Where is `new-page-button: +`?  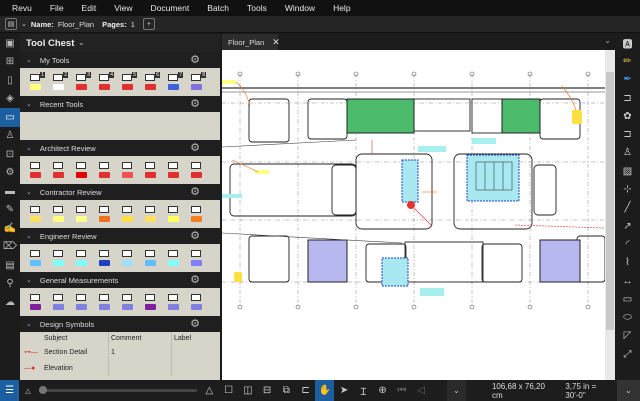 new-page-button: + is located at coordinates (148, 24).